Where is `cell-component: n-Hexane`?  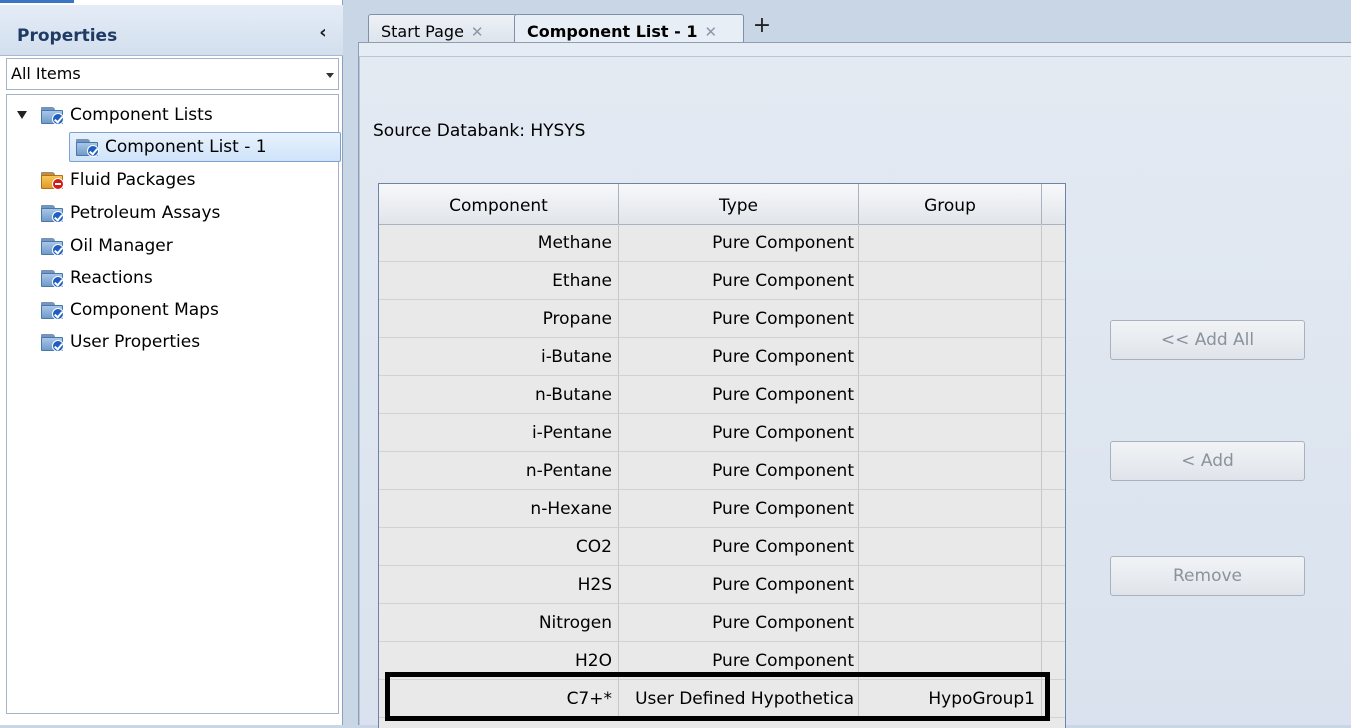
cell-component: n-Hexane is located at coordinates (499, 509).